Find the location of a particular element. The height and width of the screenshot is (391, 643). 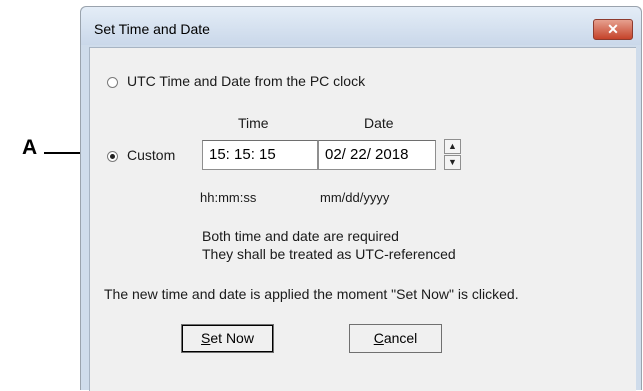

time-input: 15: 15: 15 is located at coordinates (260, 155).